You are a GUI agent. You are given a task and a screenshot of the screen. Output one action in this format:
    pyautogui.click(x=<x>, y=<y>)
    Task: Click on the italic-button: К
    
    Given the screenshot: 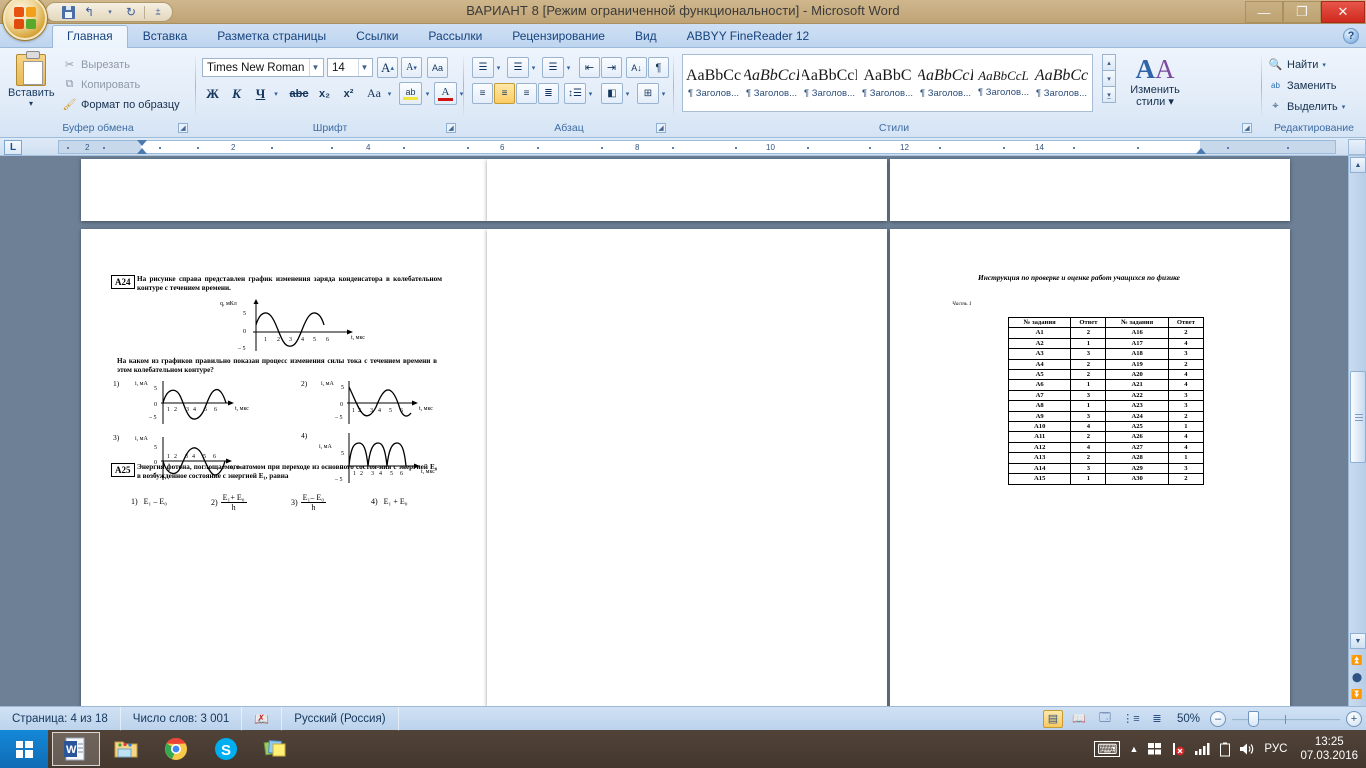 What is the action you would take?
    pyautogui.click(x=236, y=93)
    